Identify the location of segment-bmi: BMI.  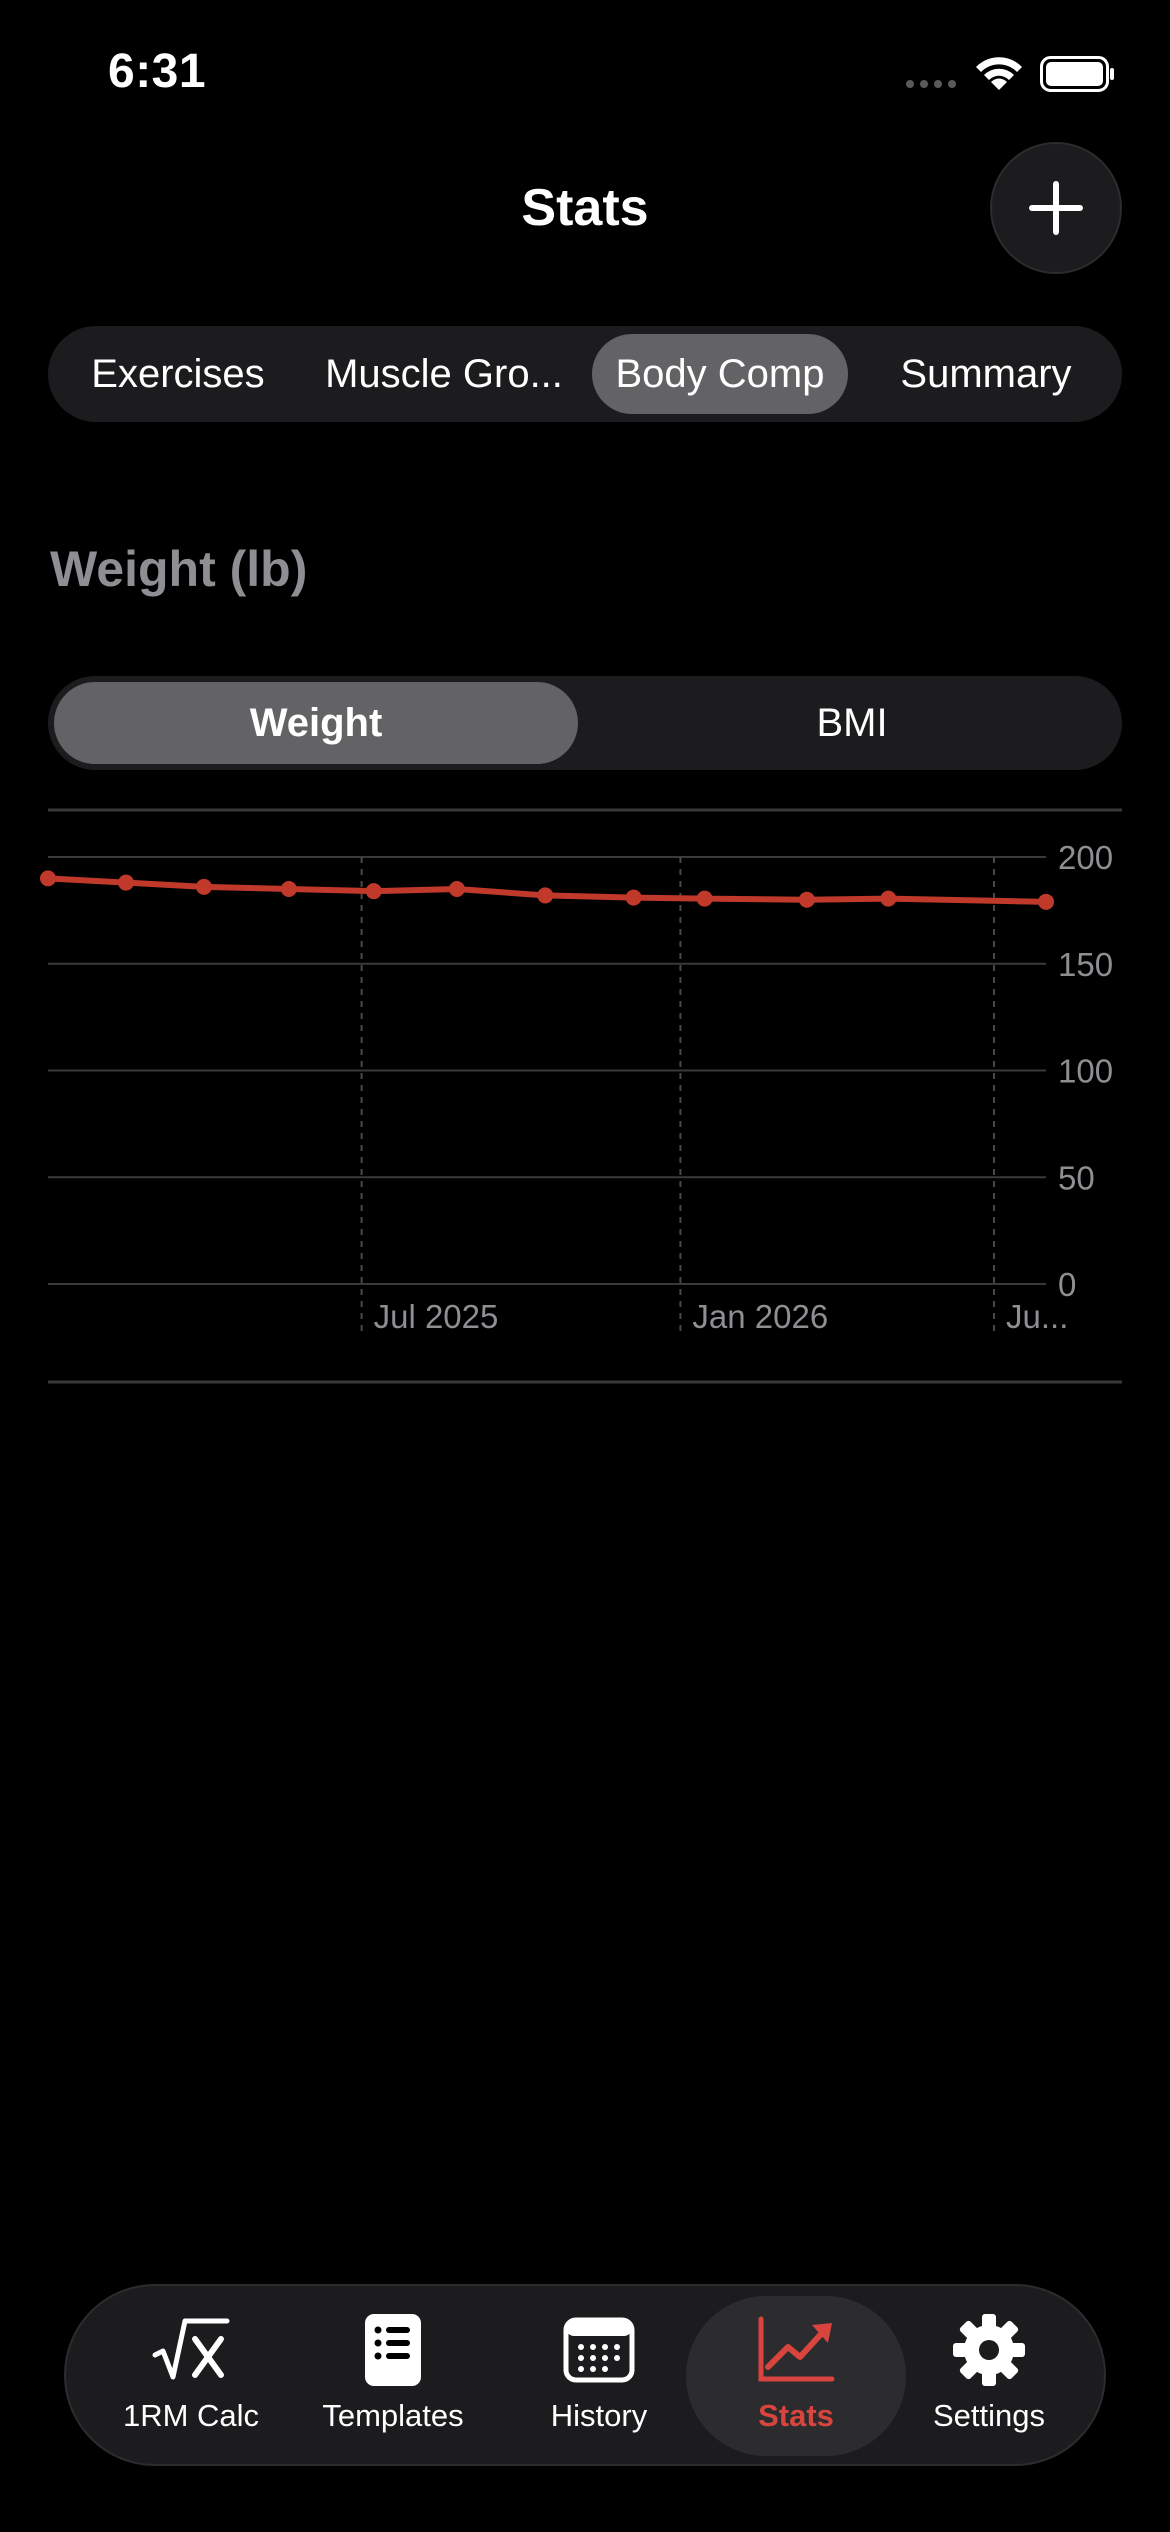
(852, 723).